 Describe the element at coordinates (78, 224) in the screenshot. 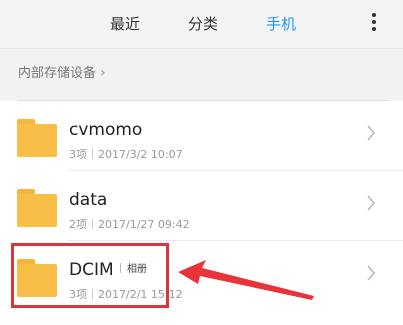

I see `item-count: 2项` at that location.